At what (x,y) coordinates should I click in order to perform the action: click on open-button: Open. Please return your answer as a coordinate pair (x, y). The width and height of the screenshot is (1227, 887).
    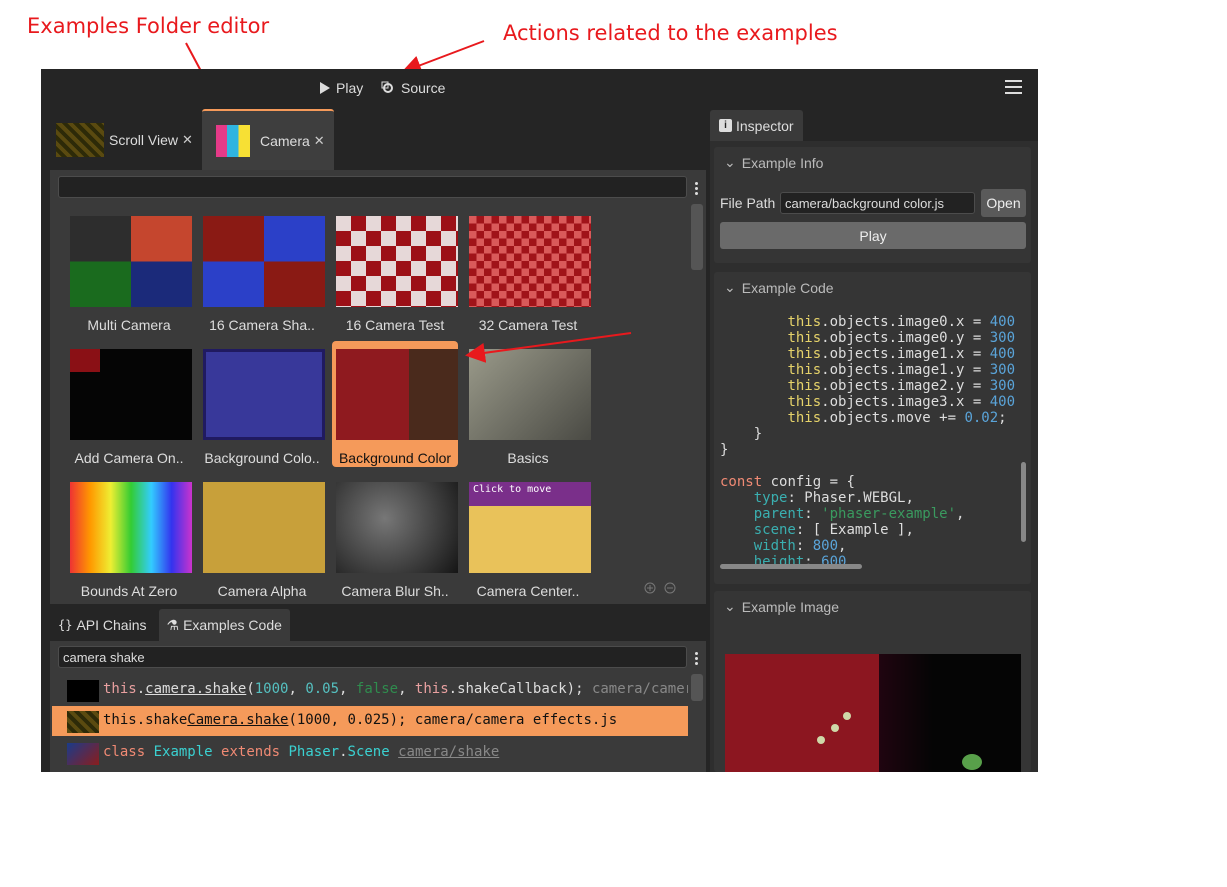
    Looking at the image, I should click on (1003, 203).